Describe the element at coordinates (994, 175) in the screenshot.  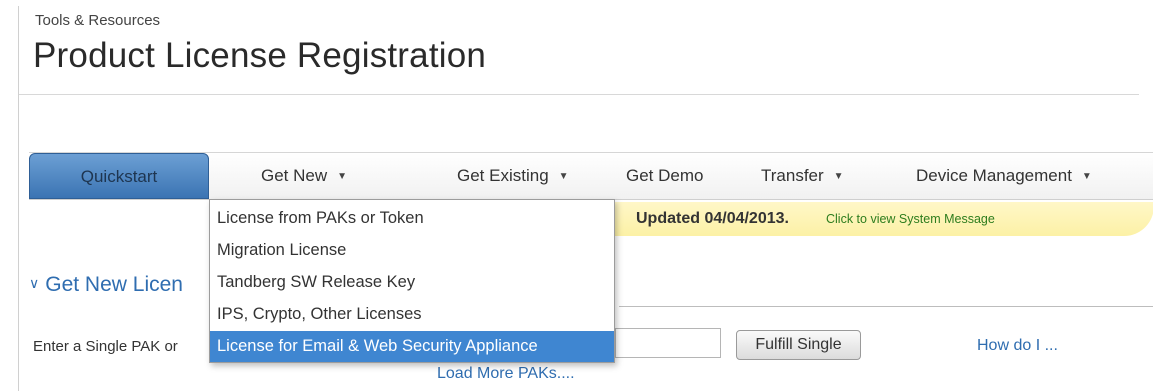
I see `tab-device-management-label: Device Management` at that location.